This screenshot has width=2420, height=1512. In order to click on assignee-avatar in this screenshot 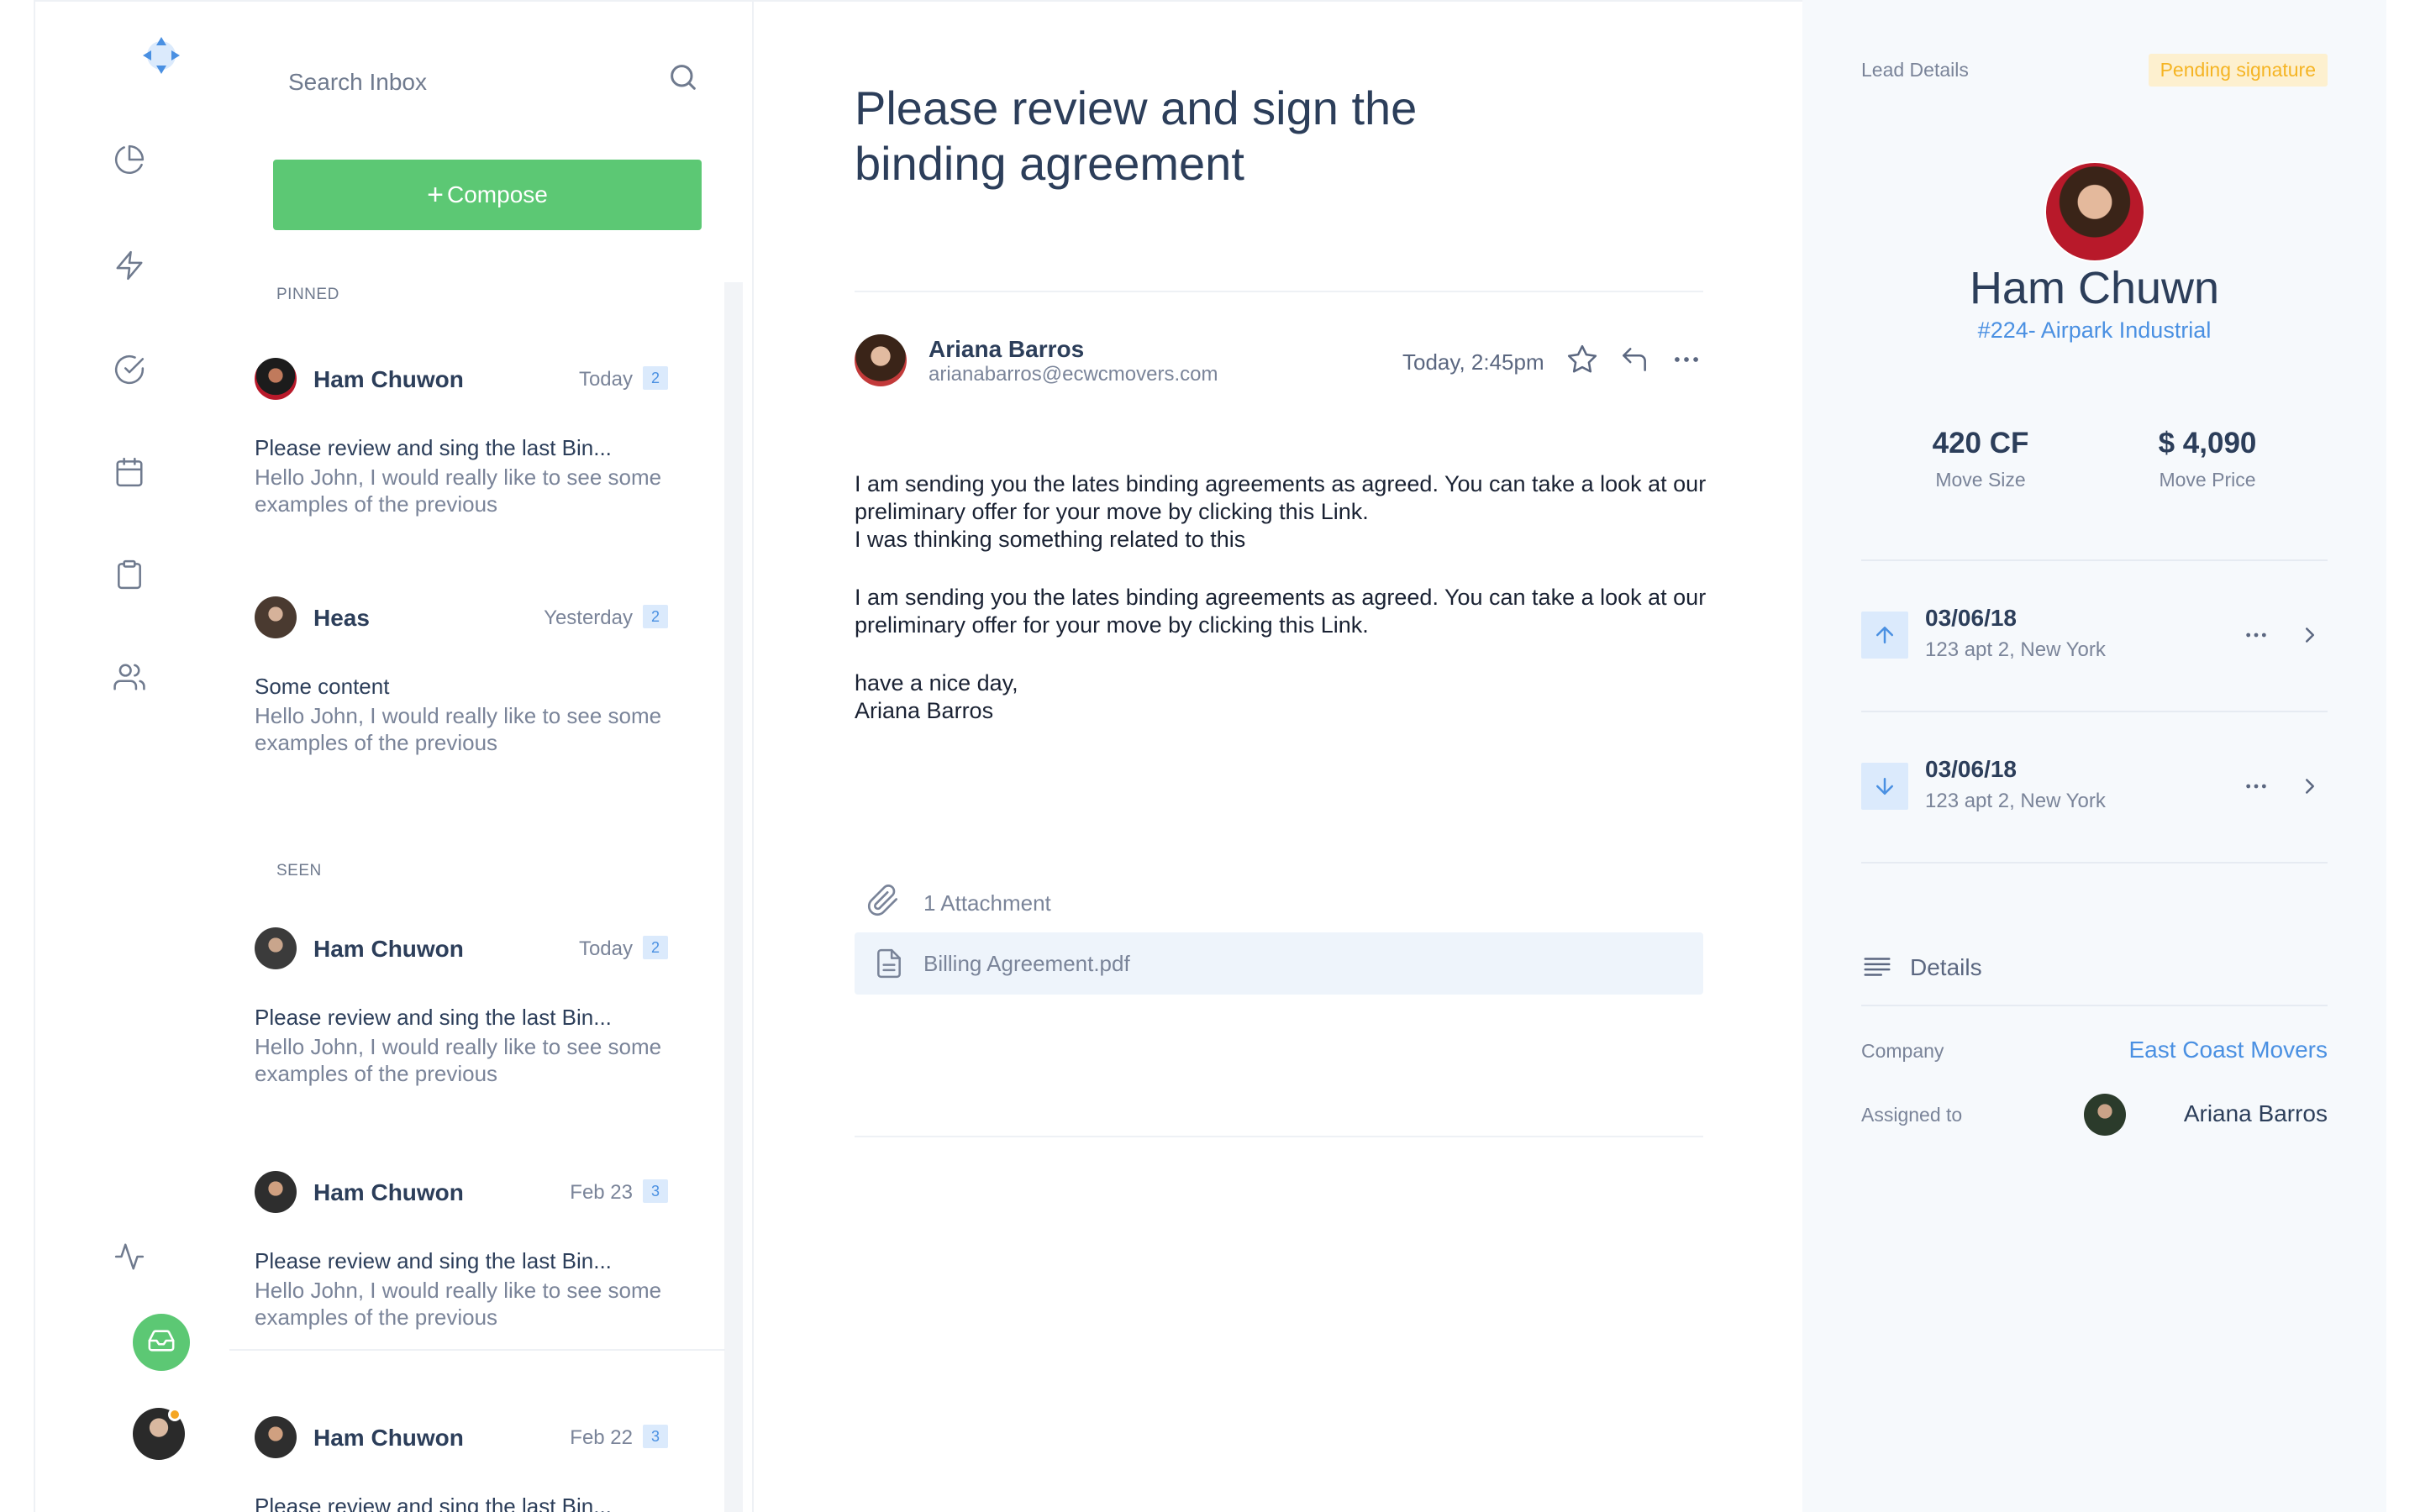, I will do `click(2105, 1115)`.